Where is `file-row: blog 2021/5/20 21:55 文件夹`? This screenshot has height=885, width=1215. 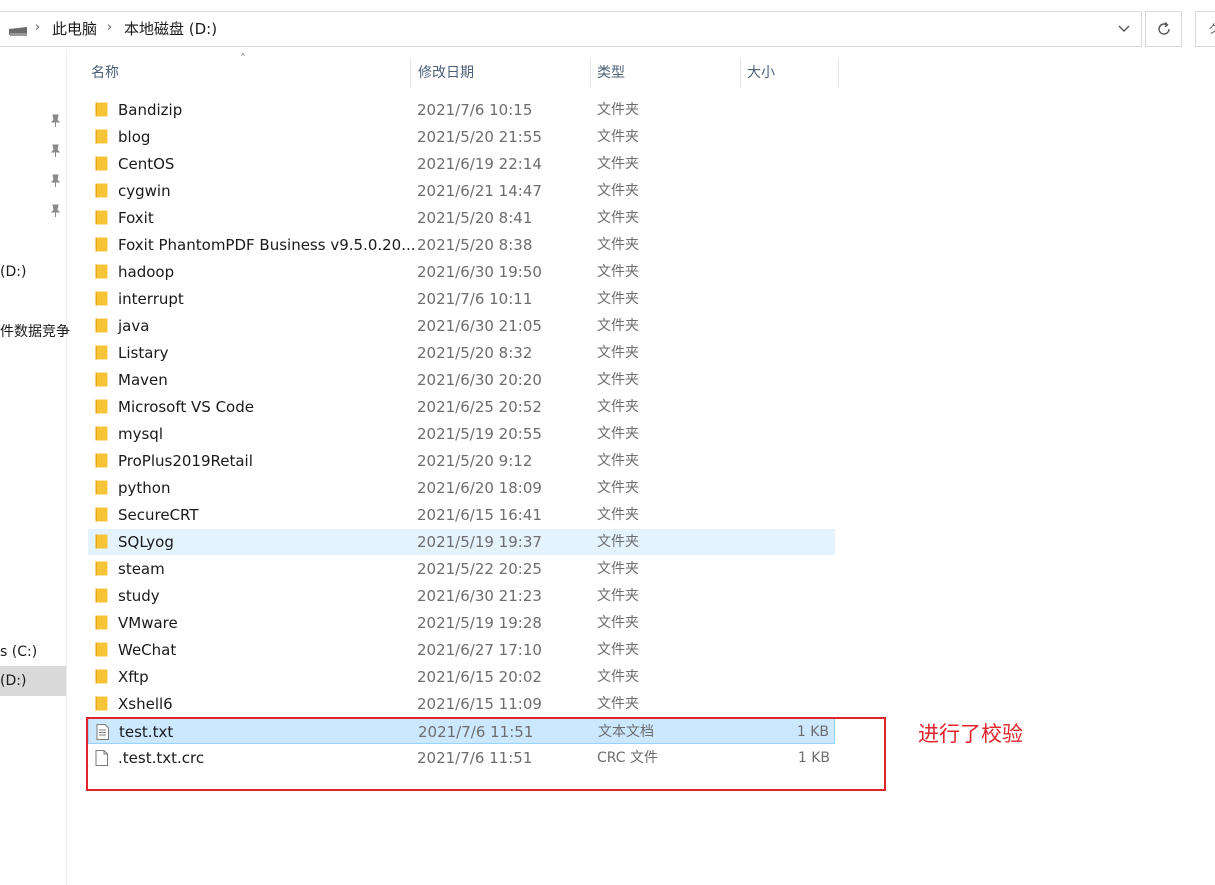
file-row: blog 2021/5/20 21:55 文件夹 is located at coordinates (461, 137).